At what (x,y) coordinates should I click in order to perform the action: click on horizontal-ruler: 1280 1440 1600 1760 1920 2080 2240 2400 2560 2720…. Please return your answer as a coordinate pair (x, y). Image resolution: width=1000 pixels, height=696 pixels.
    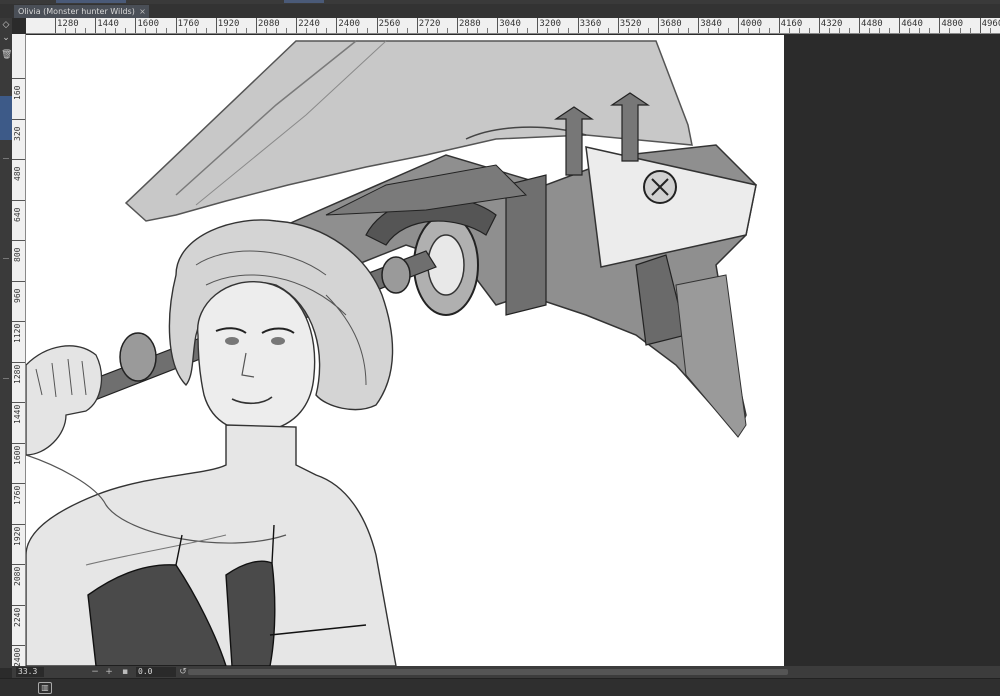
    Looking at the image, I should click on (513, 26).